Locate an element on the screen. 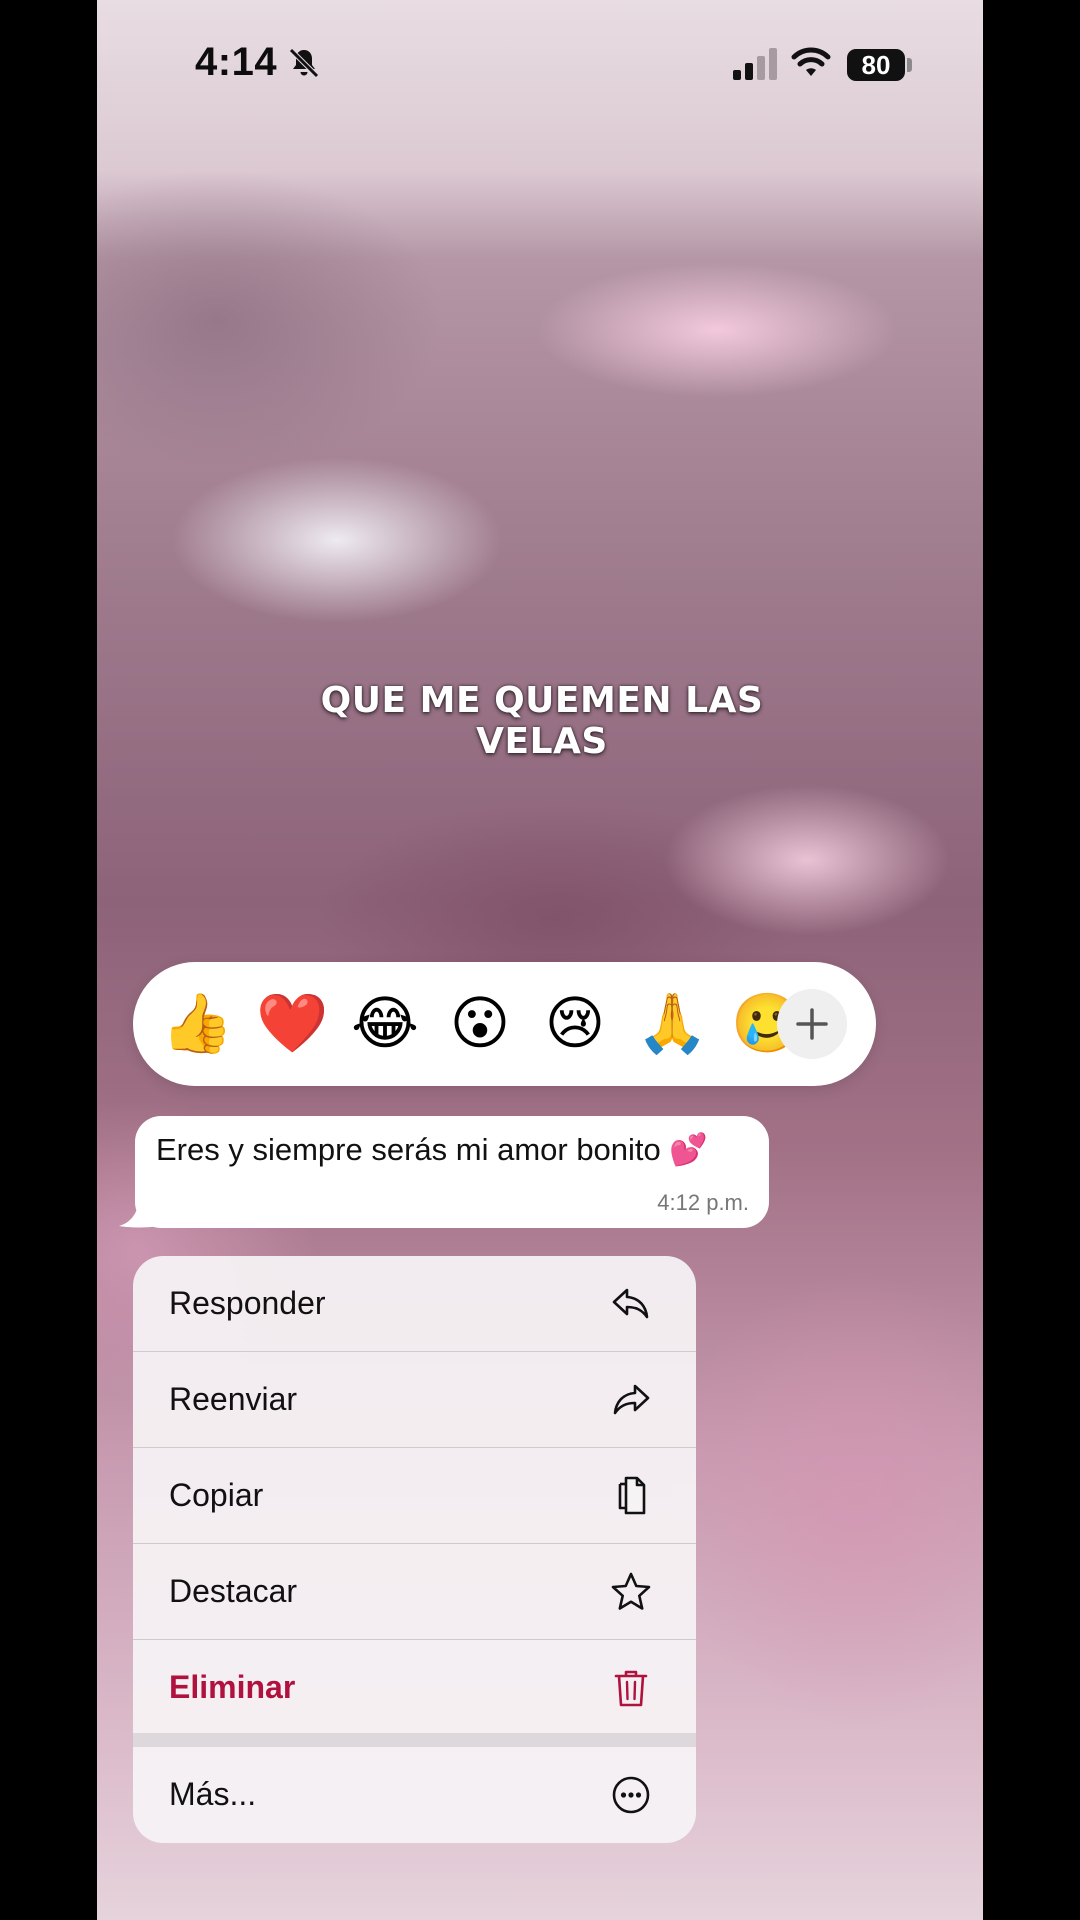 This screenshot has width=1080, height=1920. bell-muted-icon is located at coordinates (304, 63).